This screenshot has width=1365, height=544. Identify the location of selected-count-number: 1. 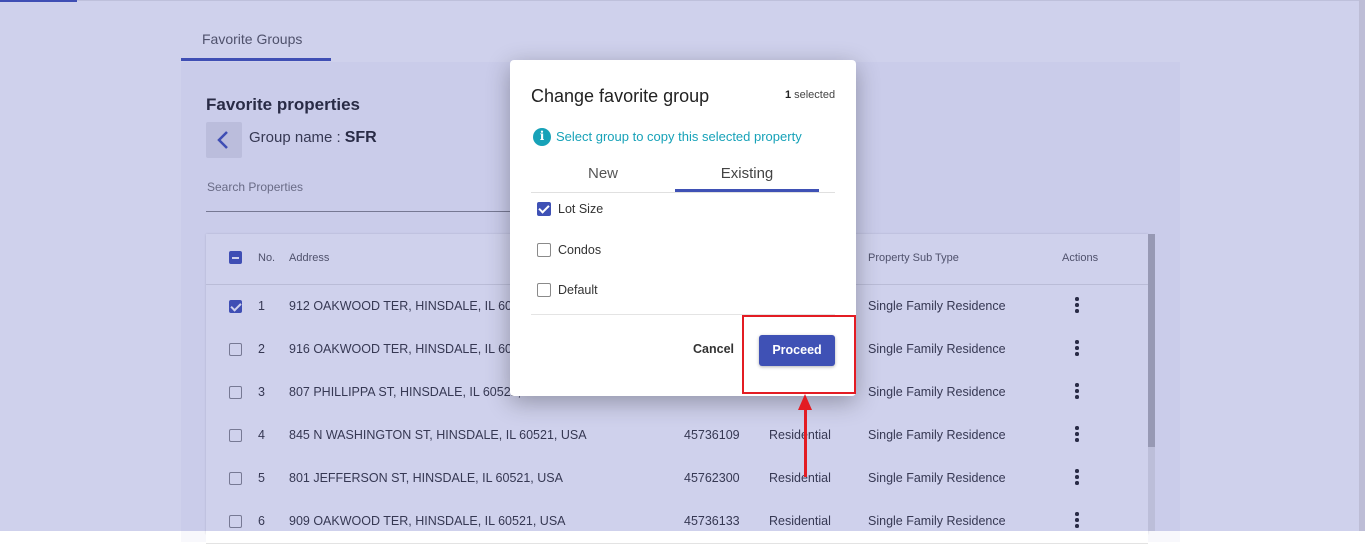
(788, 95).